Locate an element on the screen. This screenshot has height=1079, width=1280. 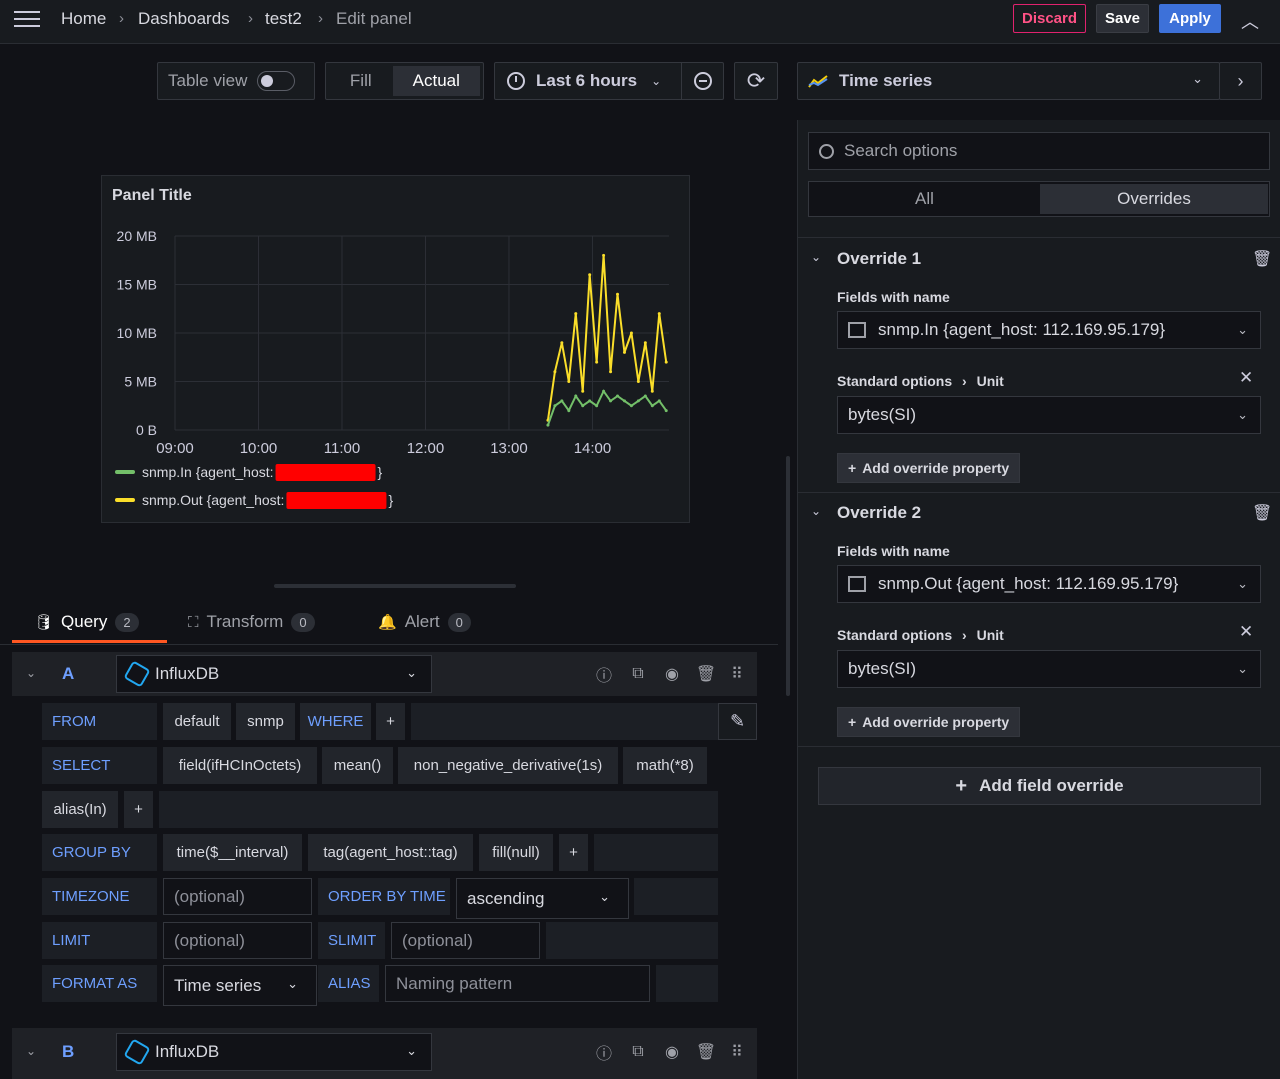
override-title: Override 1 is located at coordinates (879, 259).